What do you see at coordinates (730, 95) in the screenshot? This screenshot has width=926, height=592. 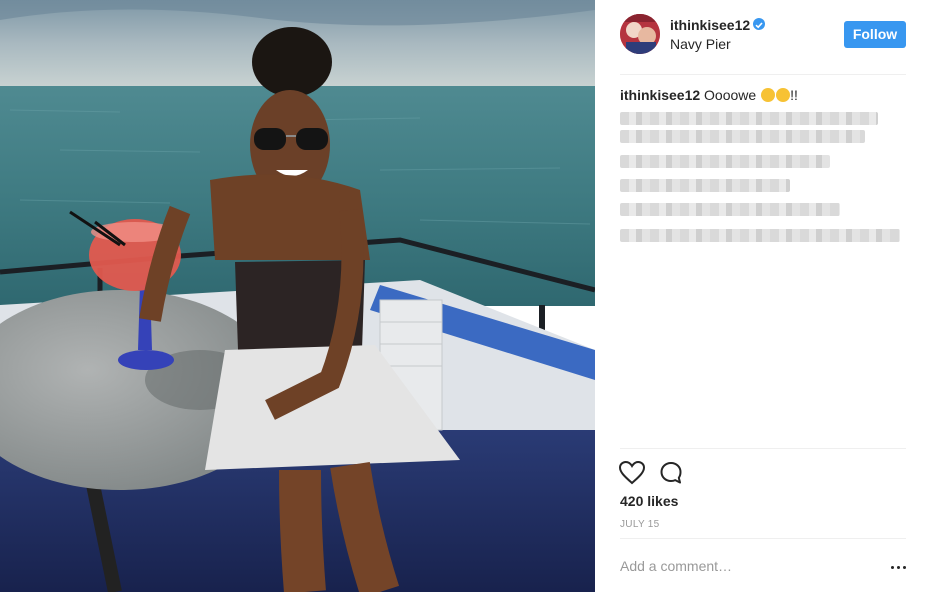 I see `caption-text: Oooowe` at bounding box center [730, 95].